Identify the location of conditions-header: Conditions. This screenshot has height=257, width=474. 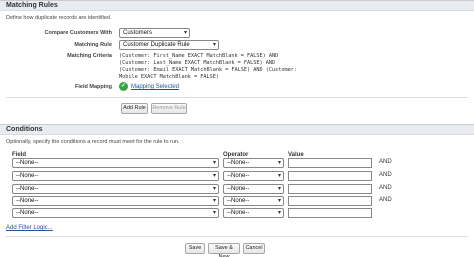
(237, 129).